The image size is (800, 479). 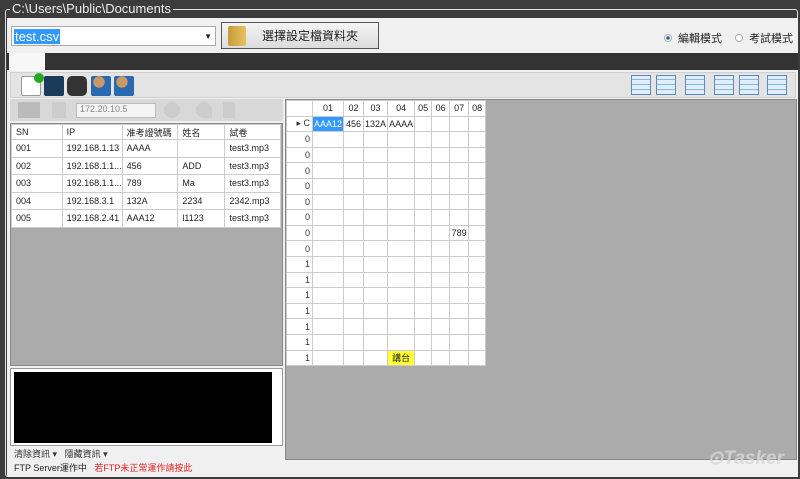 I want to click on edit-mode-radio: 編輯模式, so click(x=693, y=38).